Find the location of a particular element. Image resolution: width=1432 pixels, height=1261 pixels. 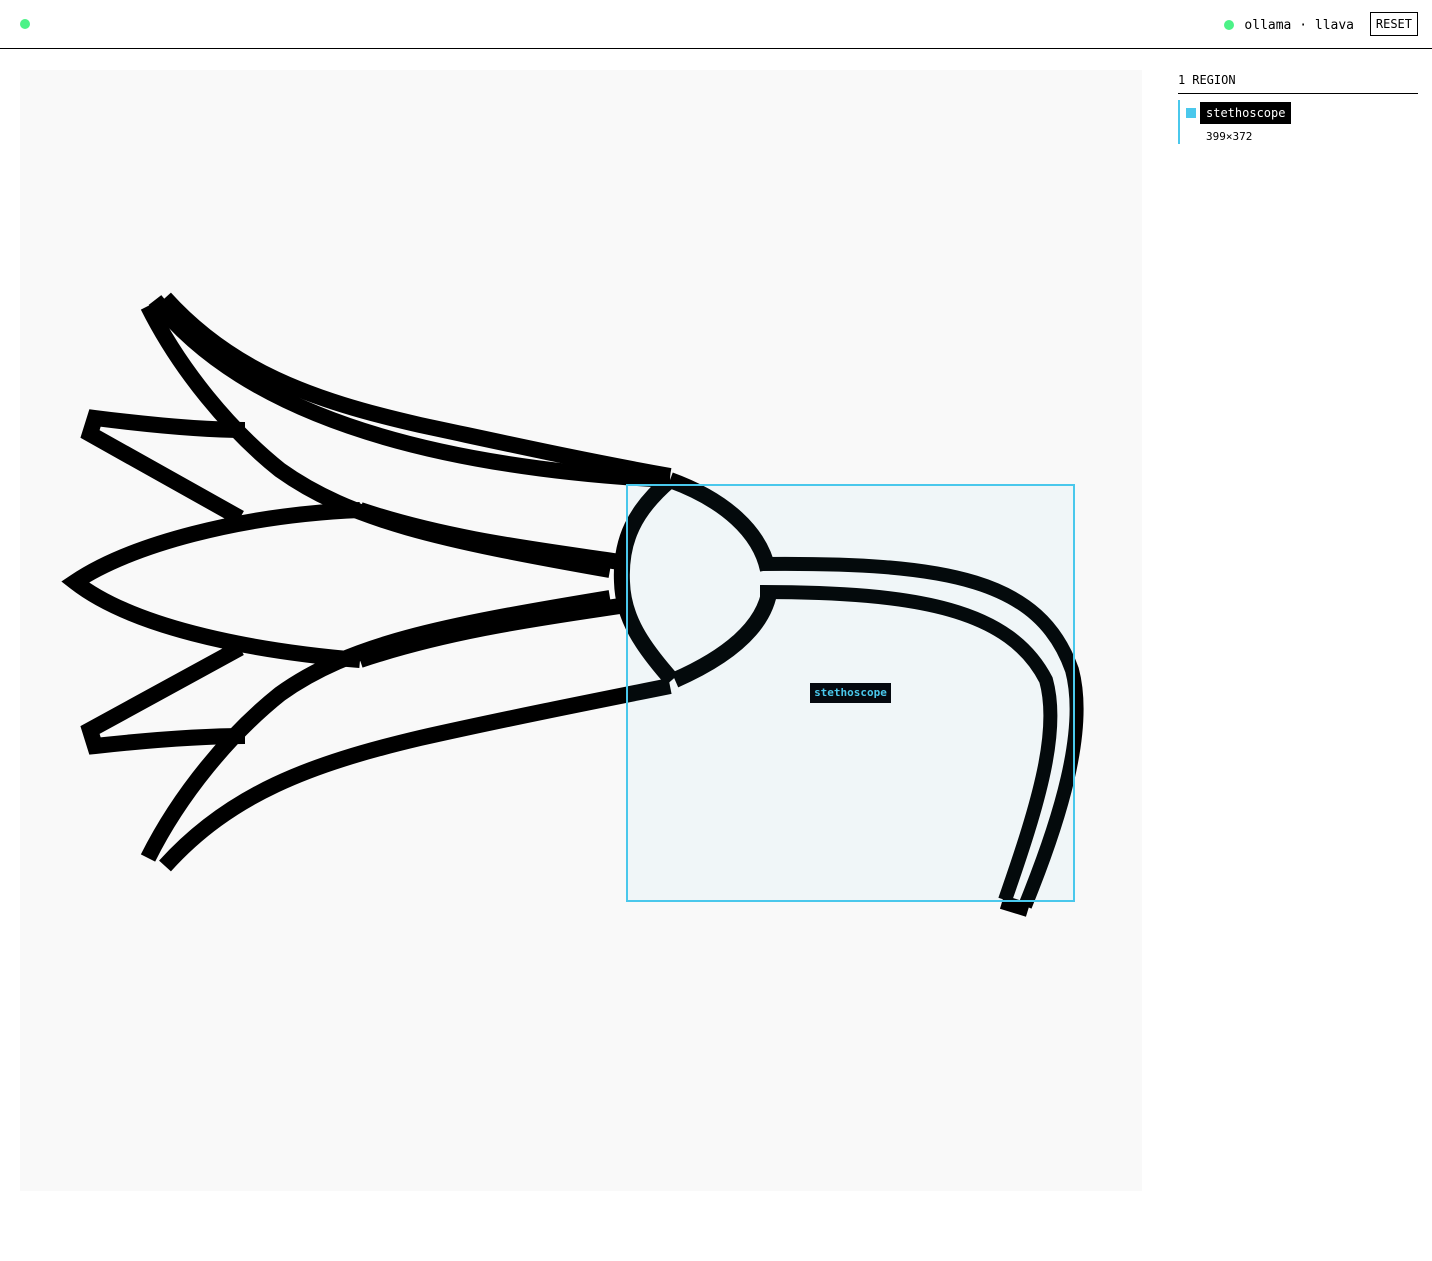

model-status-text: ollama · llava is located at coordinates (1299, 25).